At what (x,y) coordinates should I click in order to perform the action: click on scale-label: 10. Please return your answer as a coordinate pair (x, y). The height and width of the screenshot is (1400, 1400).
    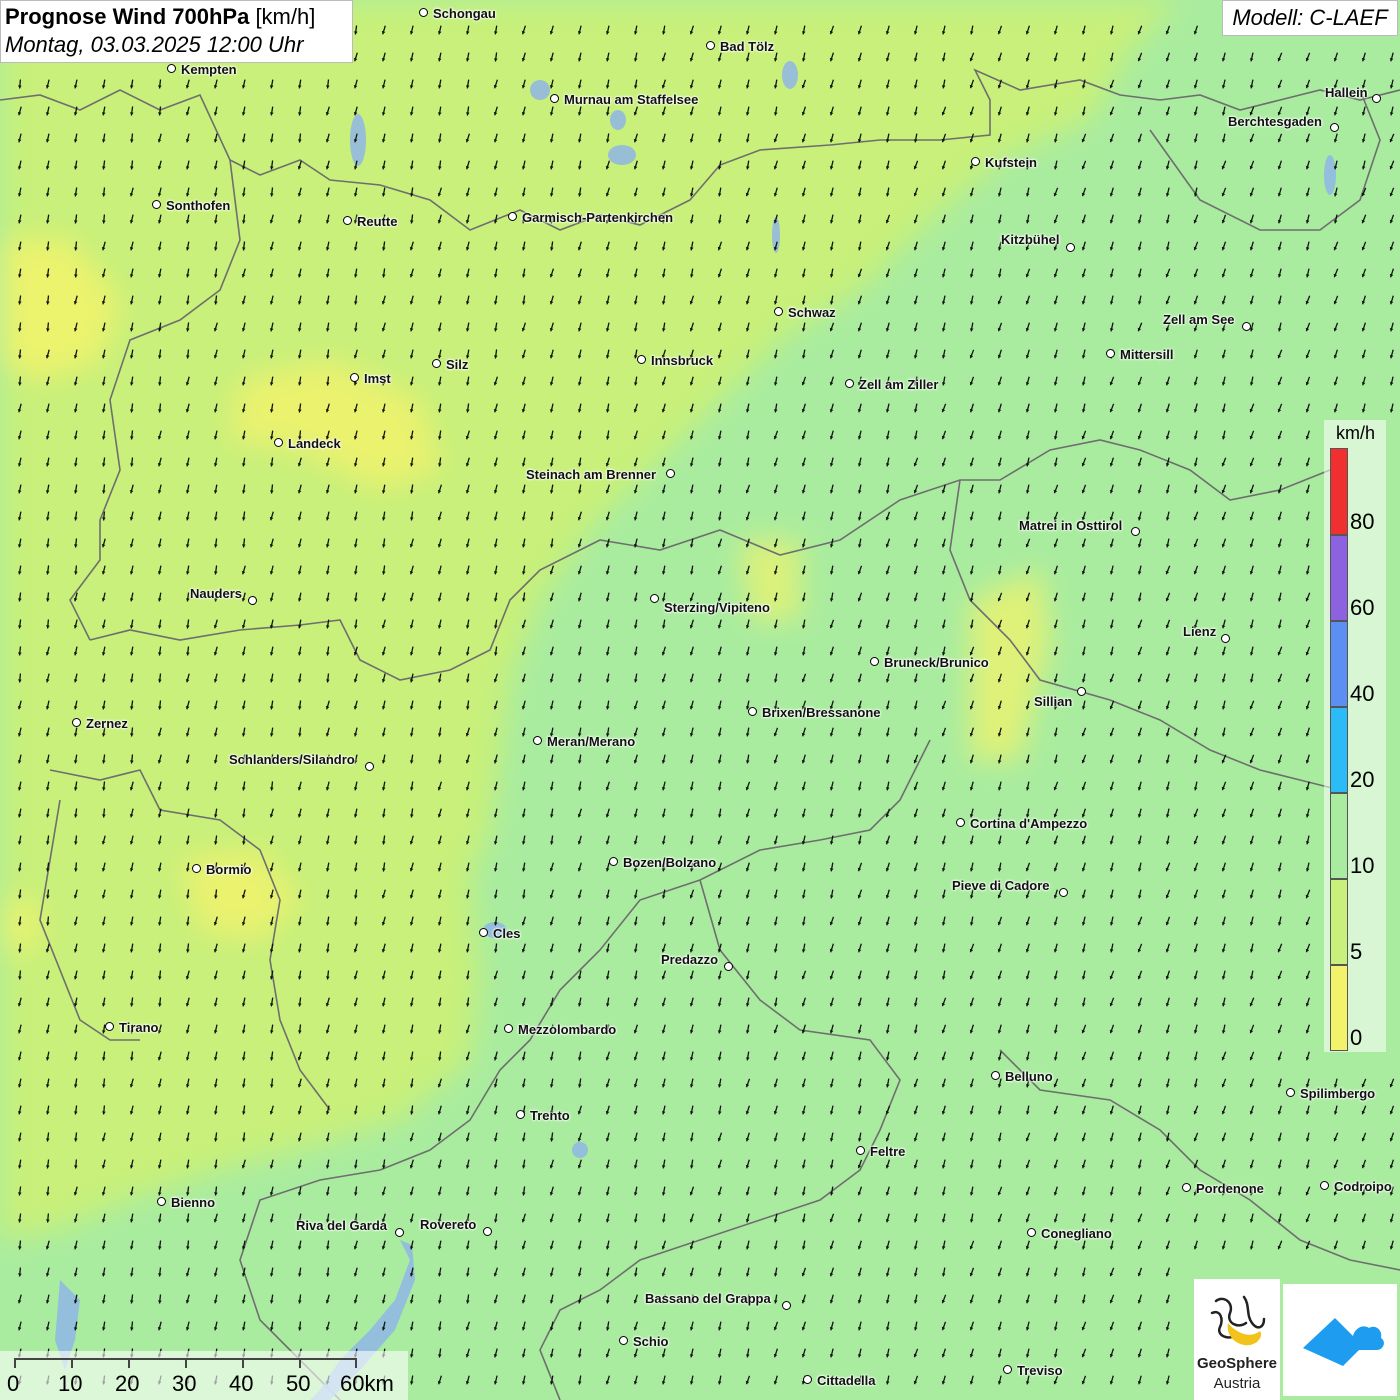
    Looking at the image, I should click on (70, 1383).